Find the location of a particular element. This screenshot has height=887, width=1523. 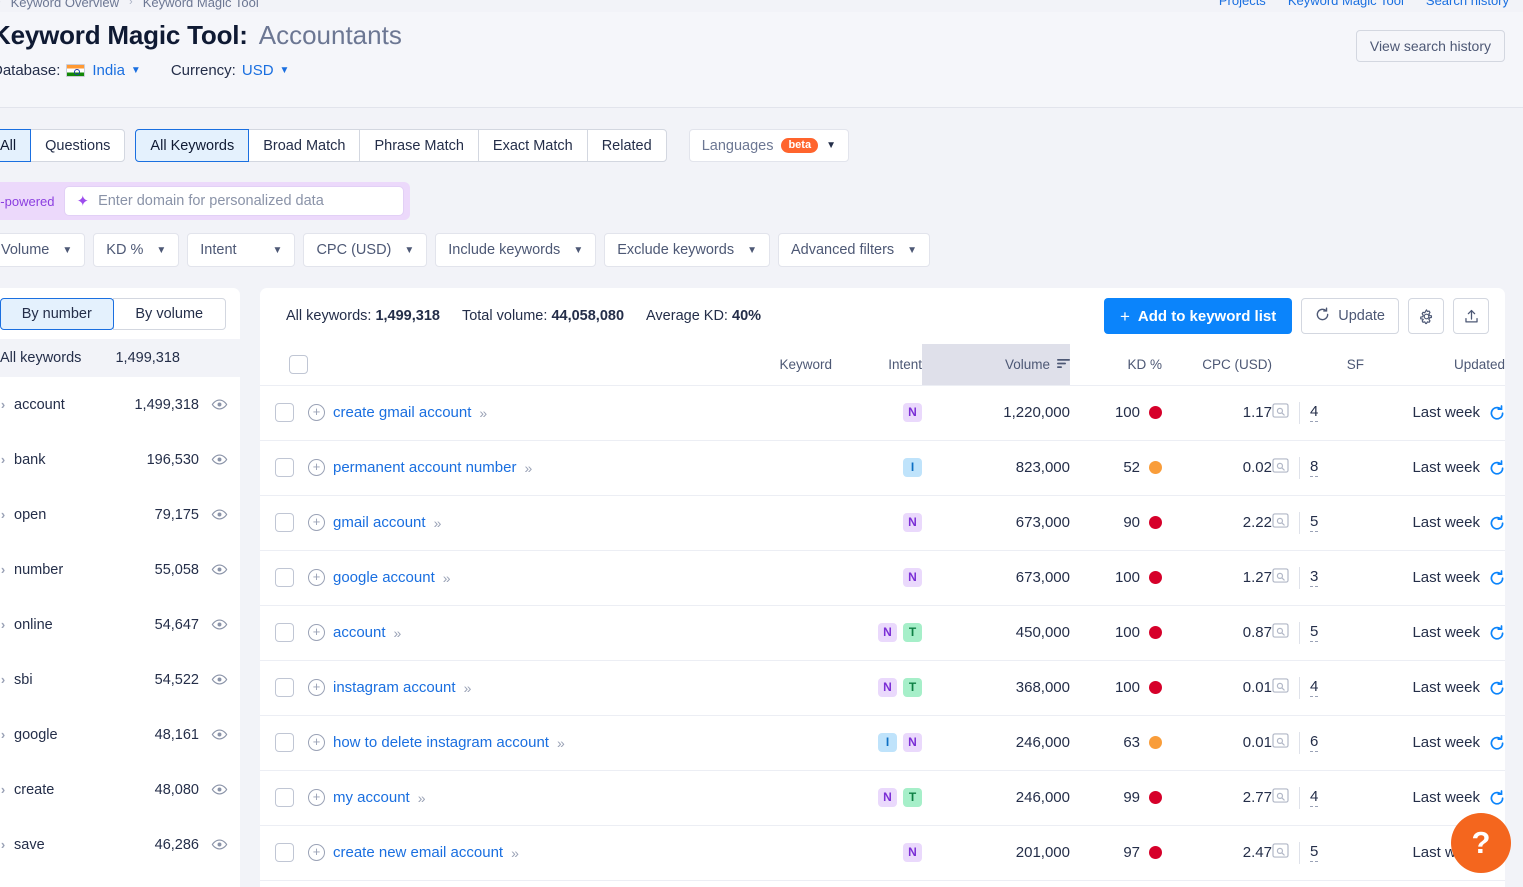

filter-cpc: CPC (USD) ▼ is located at coordinates (365, 250).